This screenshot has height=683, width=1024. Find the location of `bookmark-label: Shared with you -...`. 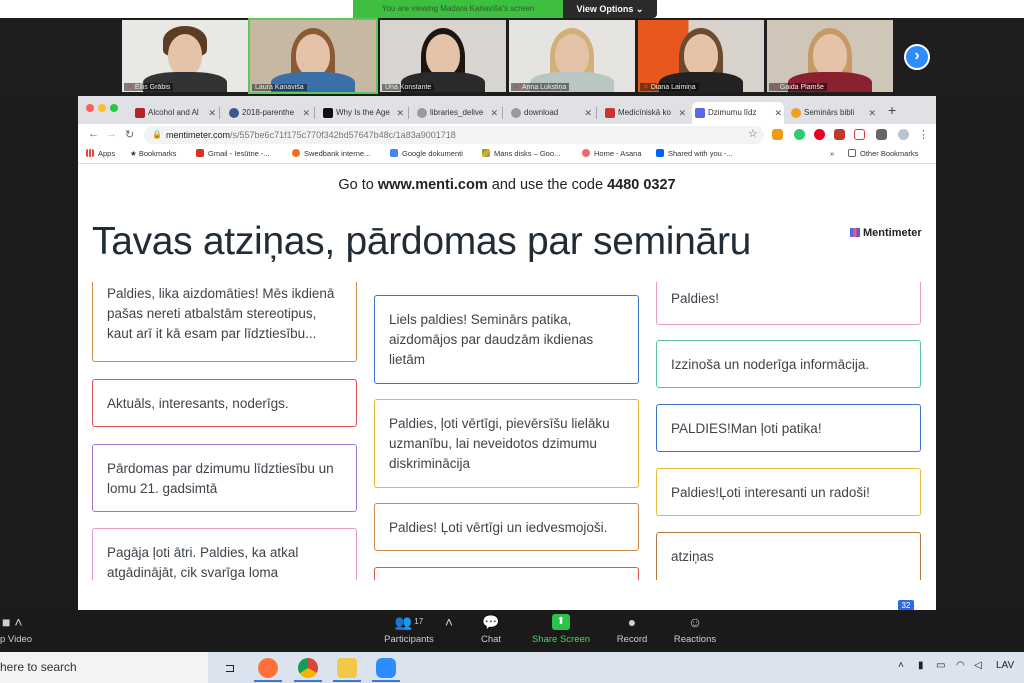

bookmark-label: Shared with you -... is located at coordinates (700, 153).